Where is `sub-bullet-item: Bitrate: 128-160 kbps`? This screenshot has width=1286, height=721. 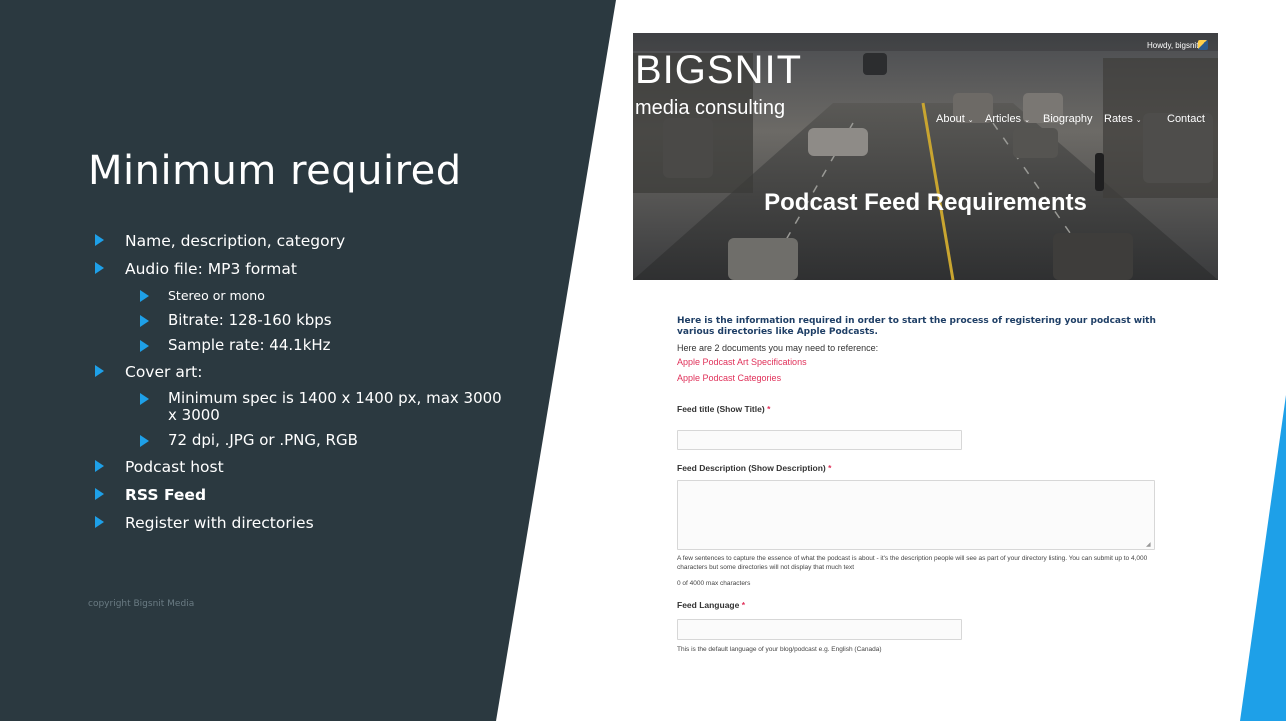
sub-bullet-item: Bitrate: 128-160 kbps is located at coordinates (305, 320).